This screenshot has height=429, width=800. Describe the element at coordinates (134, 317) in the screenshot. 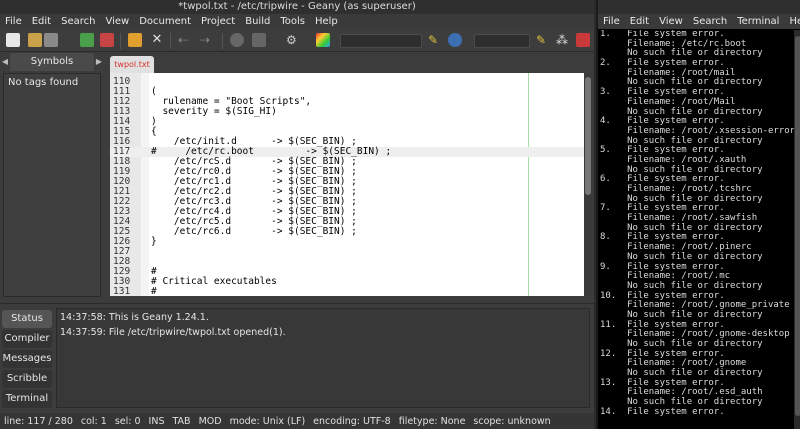

I see `status-log-line: 14:37:58: This is Geany 1.24.1.` at that location.